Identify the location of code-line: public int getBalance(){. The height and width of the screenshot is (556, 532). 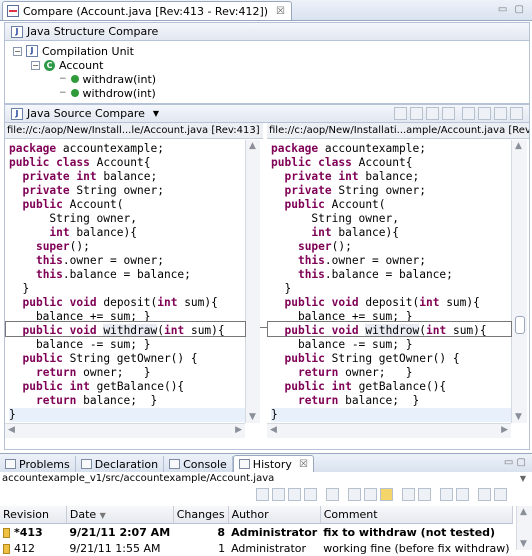
(127, 387).